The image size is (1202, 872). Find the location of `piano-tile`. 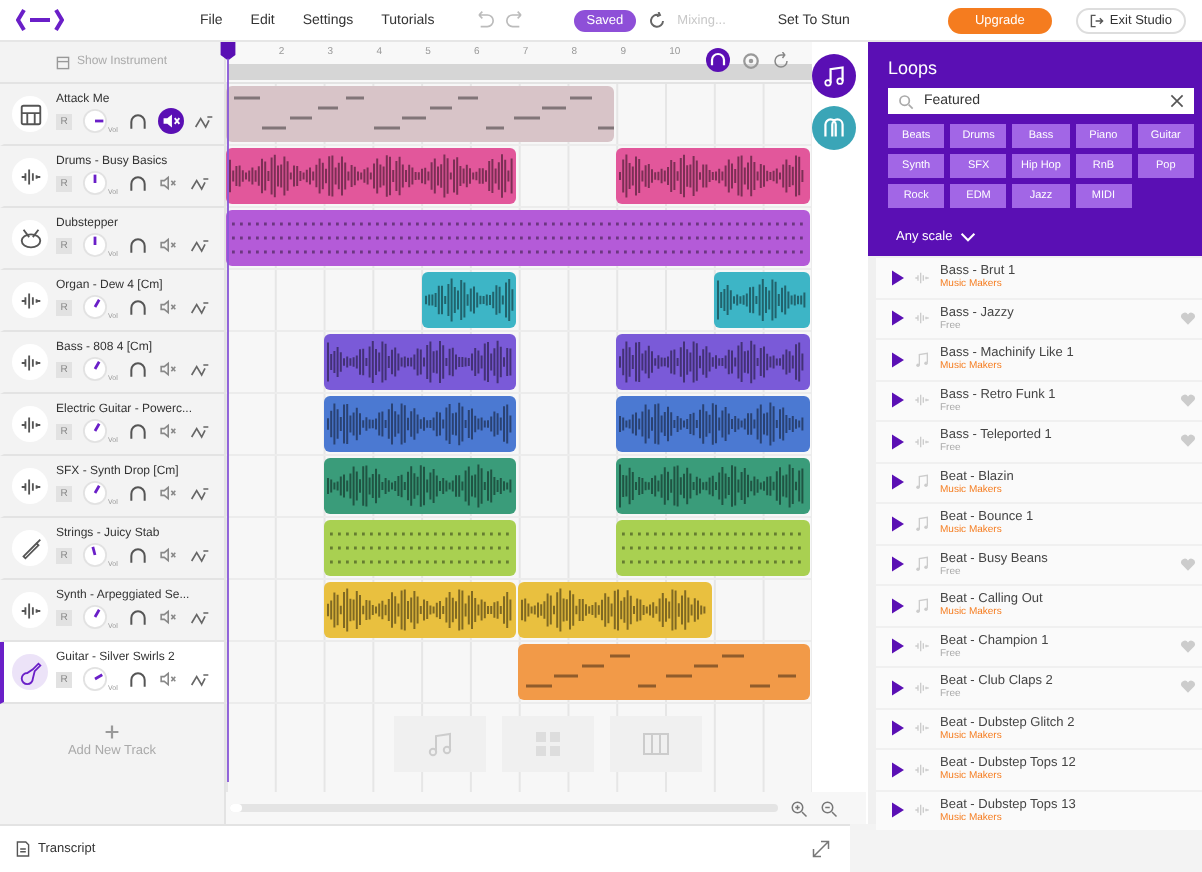

piano-tile is located at coordinates (656, 744).